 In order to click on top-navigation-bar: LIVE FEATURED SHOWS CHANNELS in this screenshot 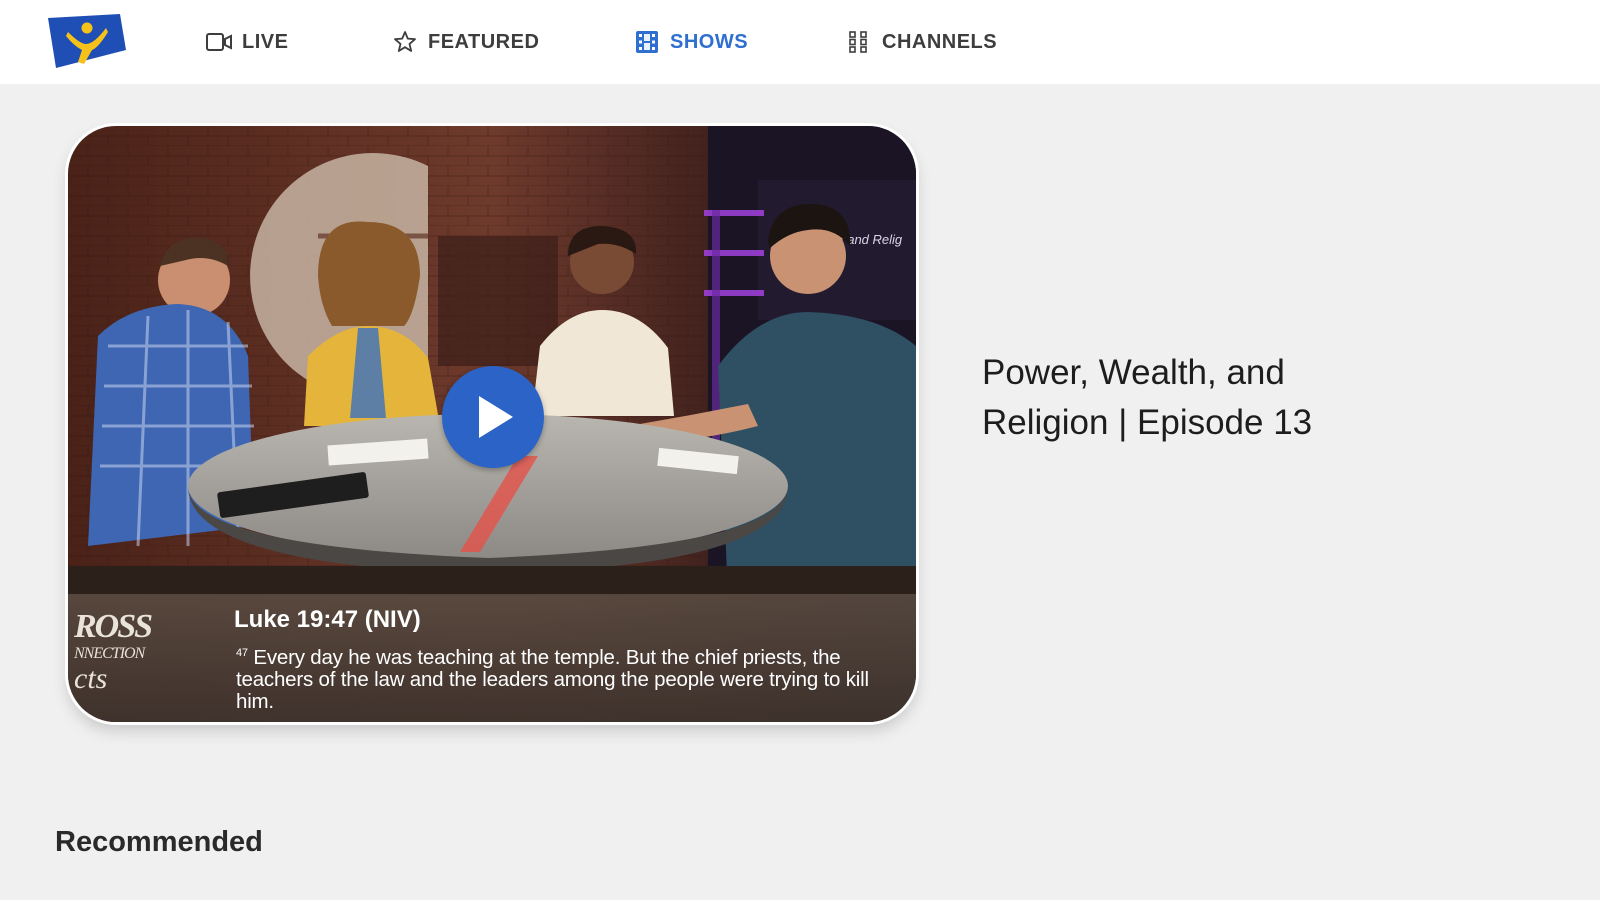, I will do `click(800, 42)`.